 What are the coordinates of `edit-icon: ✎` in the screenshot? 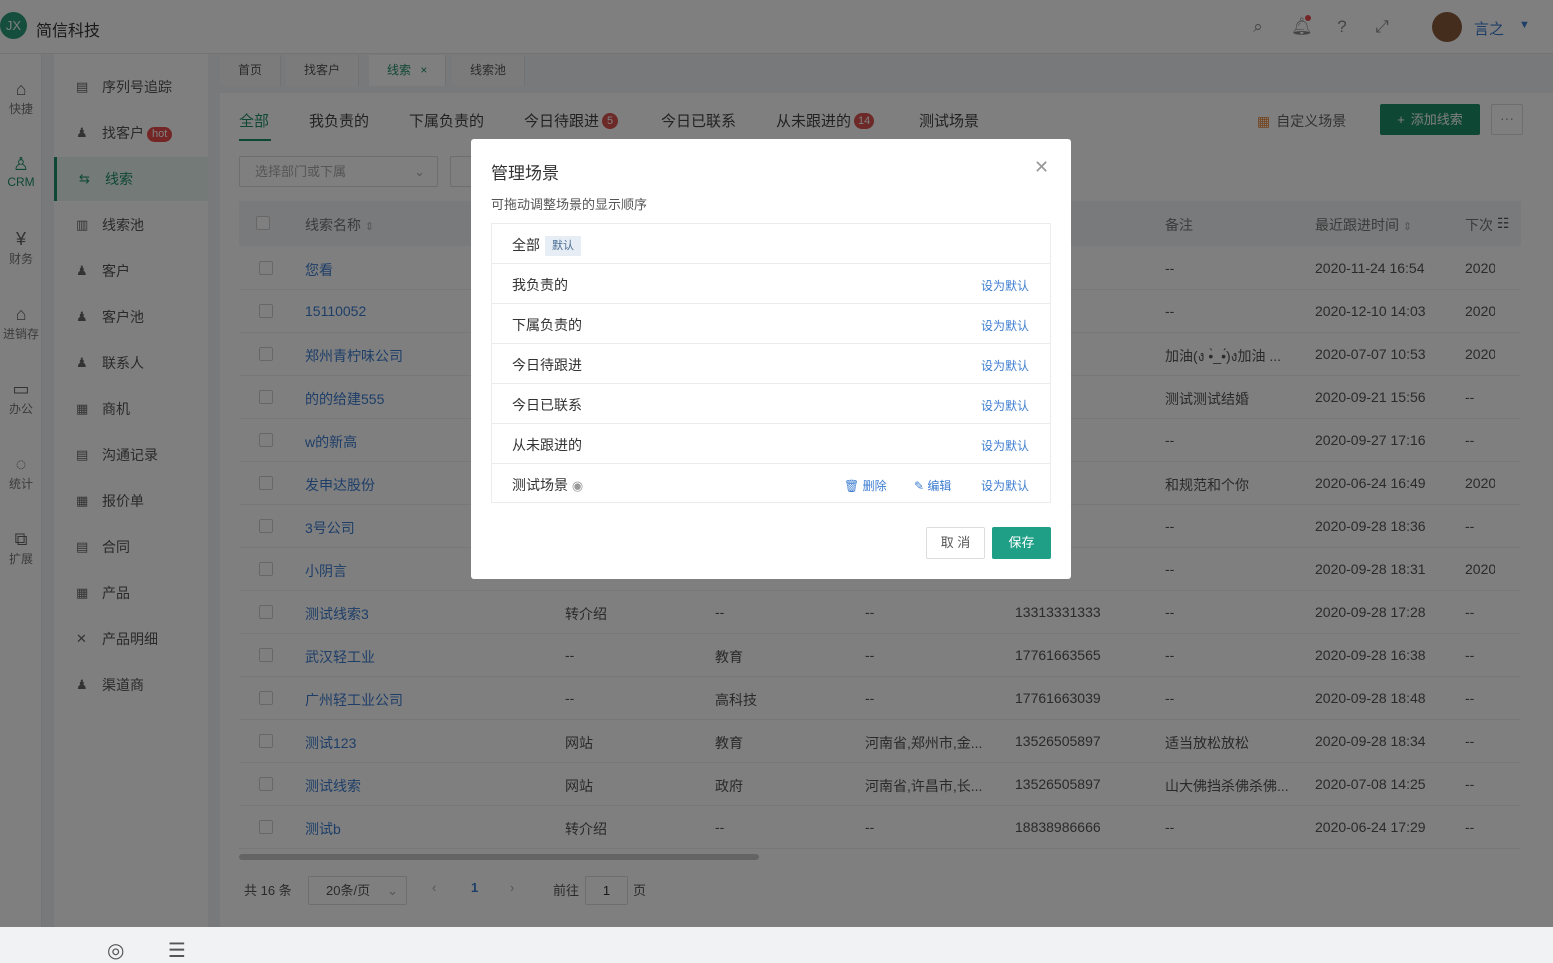 It's located at (919, 486).